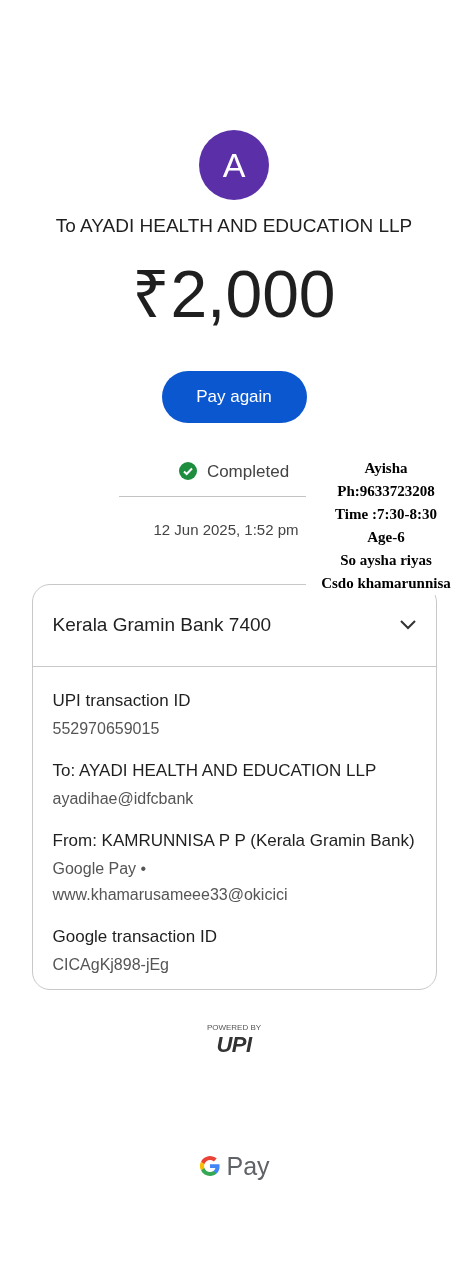  I want to click on detail-value: 552970659015, so click(106, 728).